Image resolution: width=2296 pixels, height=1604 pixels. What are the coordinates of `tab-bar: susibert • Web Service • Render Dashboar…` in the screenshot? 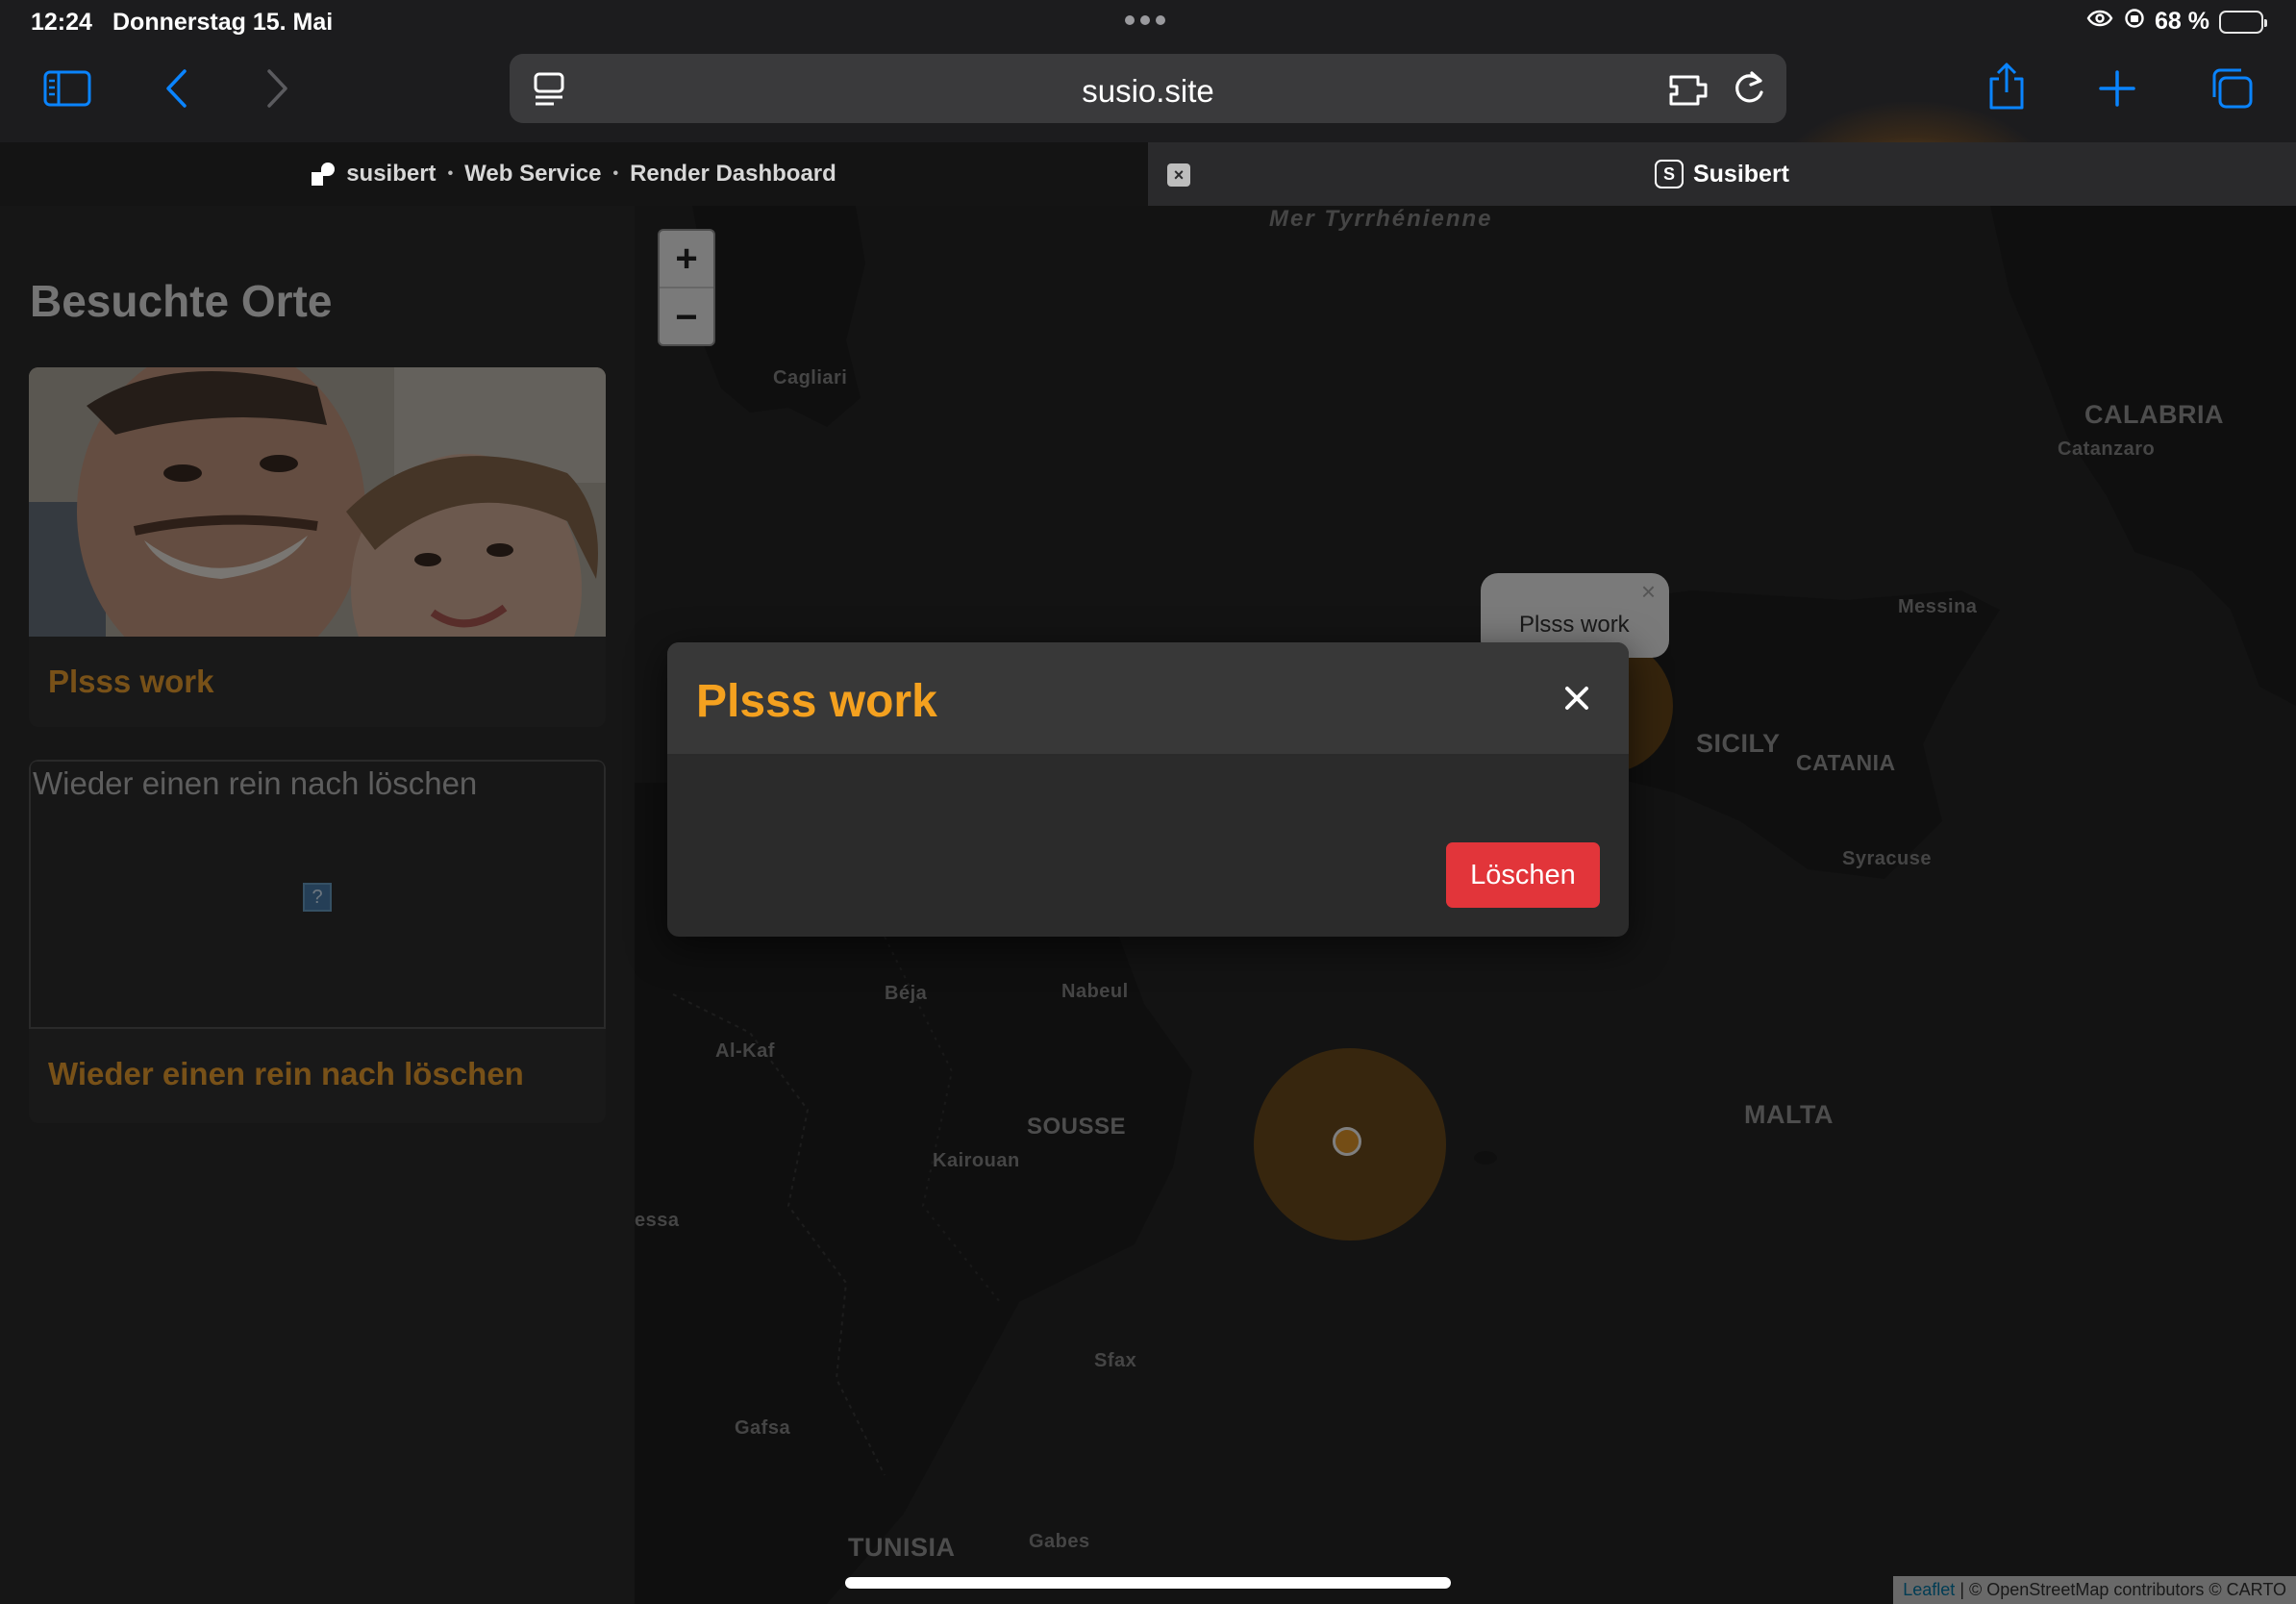 It's located at (1148, 174).